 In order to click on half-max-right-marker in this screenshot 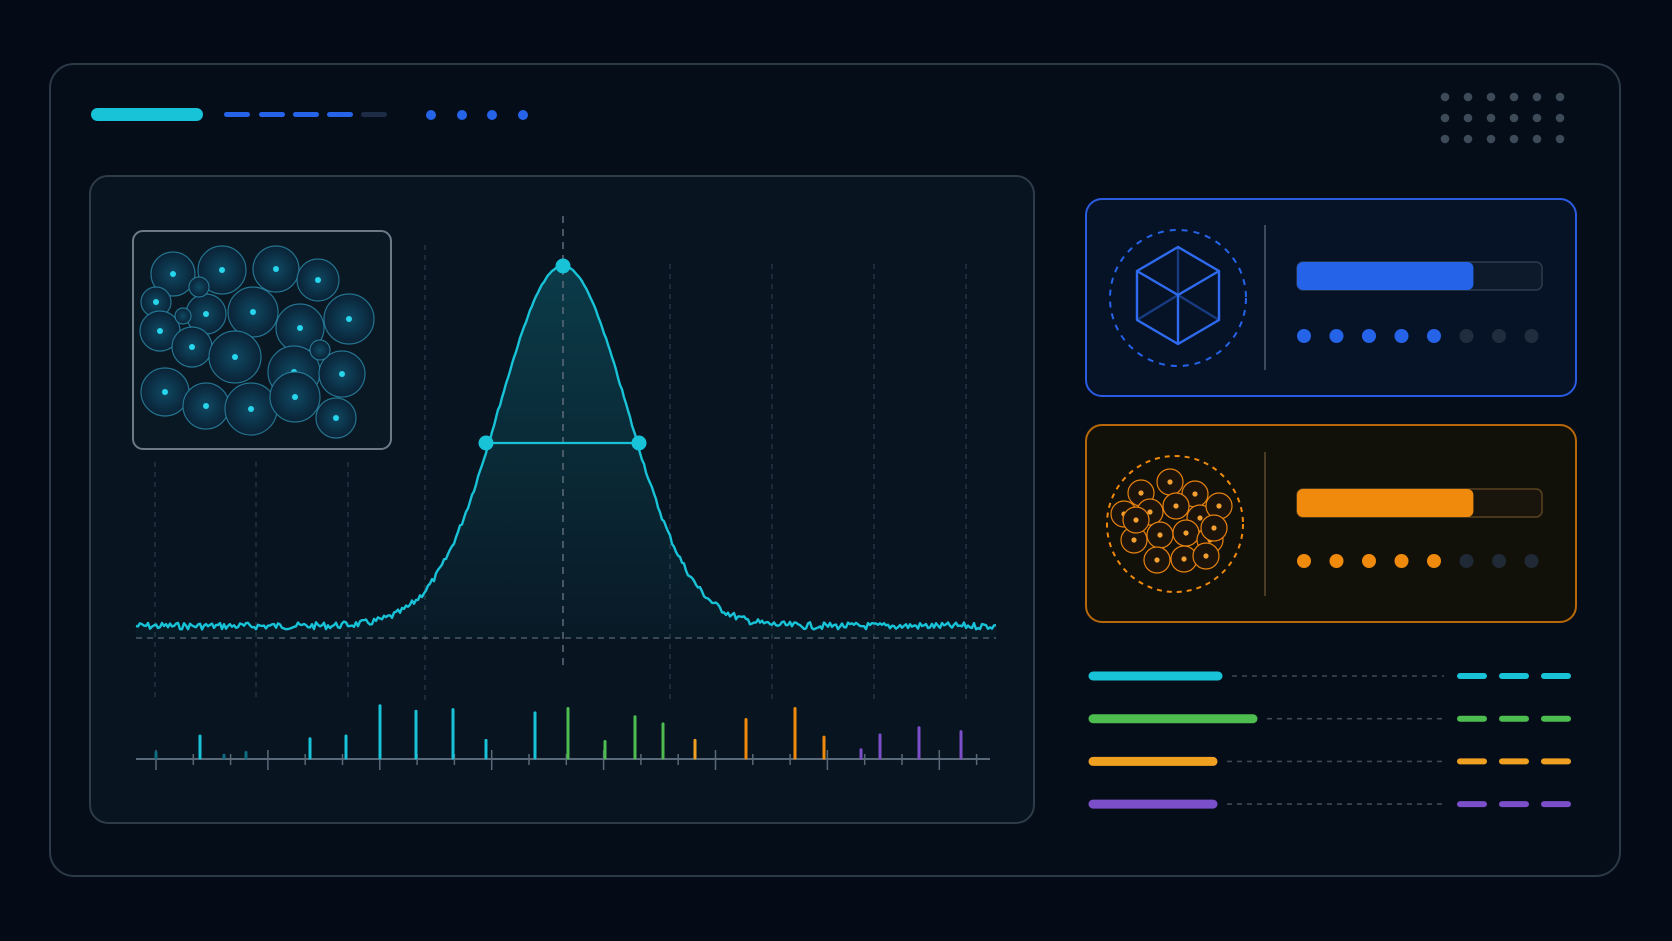, I will do `click(639, 443)`.